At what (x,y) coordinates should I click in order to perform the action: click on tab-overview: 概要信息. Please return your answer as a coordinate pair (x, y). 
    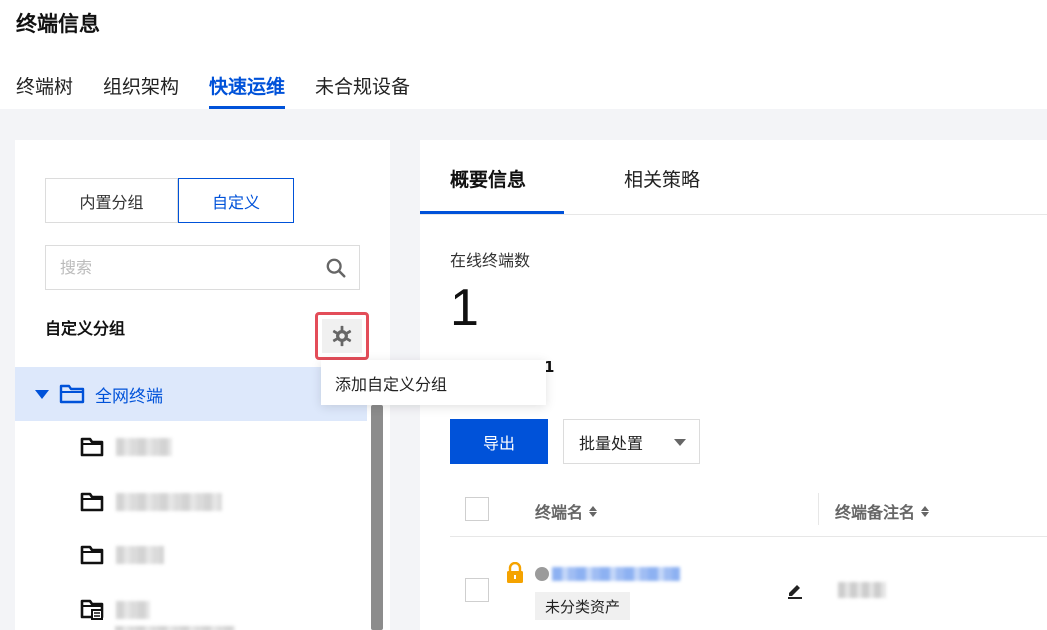
    Looking at the image, I should click on (488, 178).